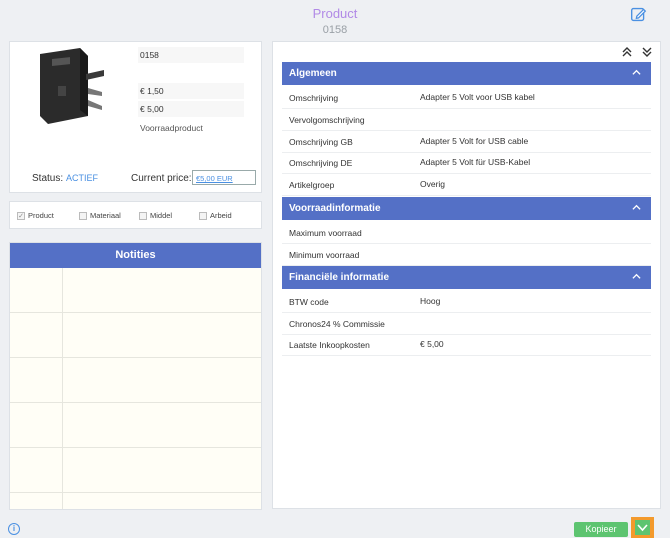 This screenshot has height=538, width=670. I want to click on current-price-label: Current price:, so click(161, 178).